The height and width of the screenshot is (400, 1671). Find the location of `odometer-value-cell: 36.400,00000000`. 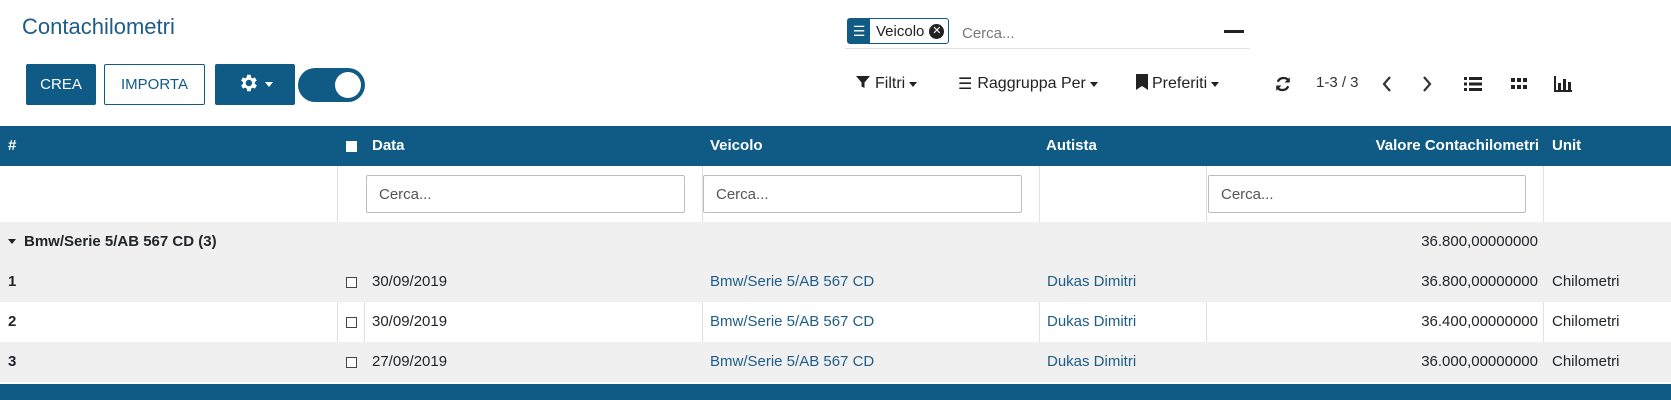

odometer-value-cell: 36.400,00000000 is located at coordinates (1479, 321).